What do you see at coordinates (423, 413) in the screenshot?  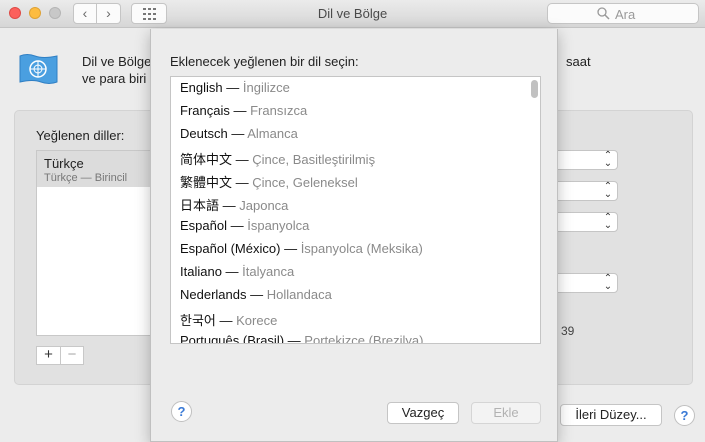 I see `cancel-button: Vazgeç` at bounding box center [423, 413].